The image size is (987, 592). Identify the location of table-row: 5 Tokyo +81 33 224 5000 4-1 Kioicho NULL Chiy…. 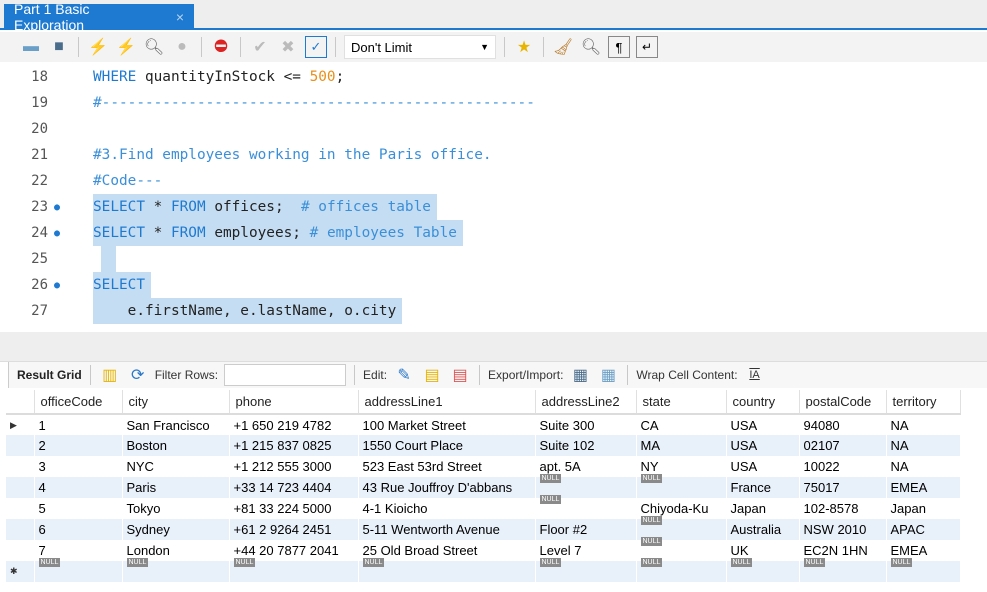
(483, 507).